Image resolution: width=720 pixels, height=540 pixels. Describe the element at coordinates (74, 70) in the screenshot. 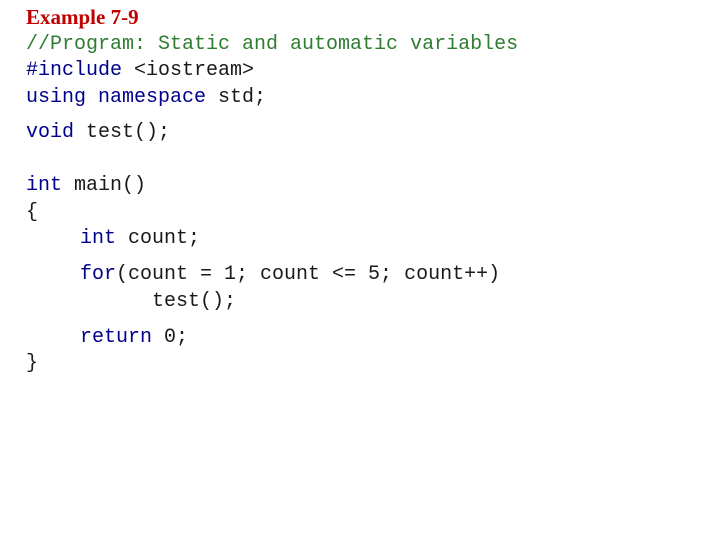

I see `keyword: #include` at that location.